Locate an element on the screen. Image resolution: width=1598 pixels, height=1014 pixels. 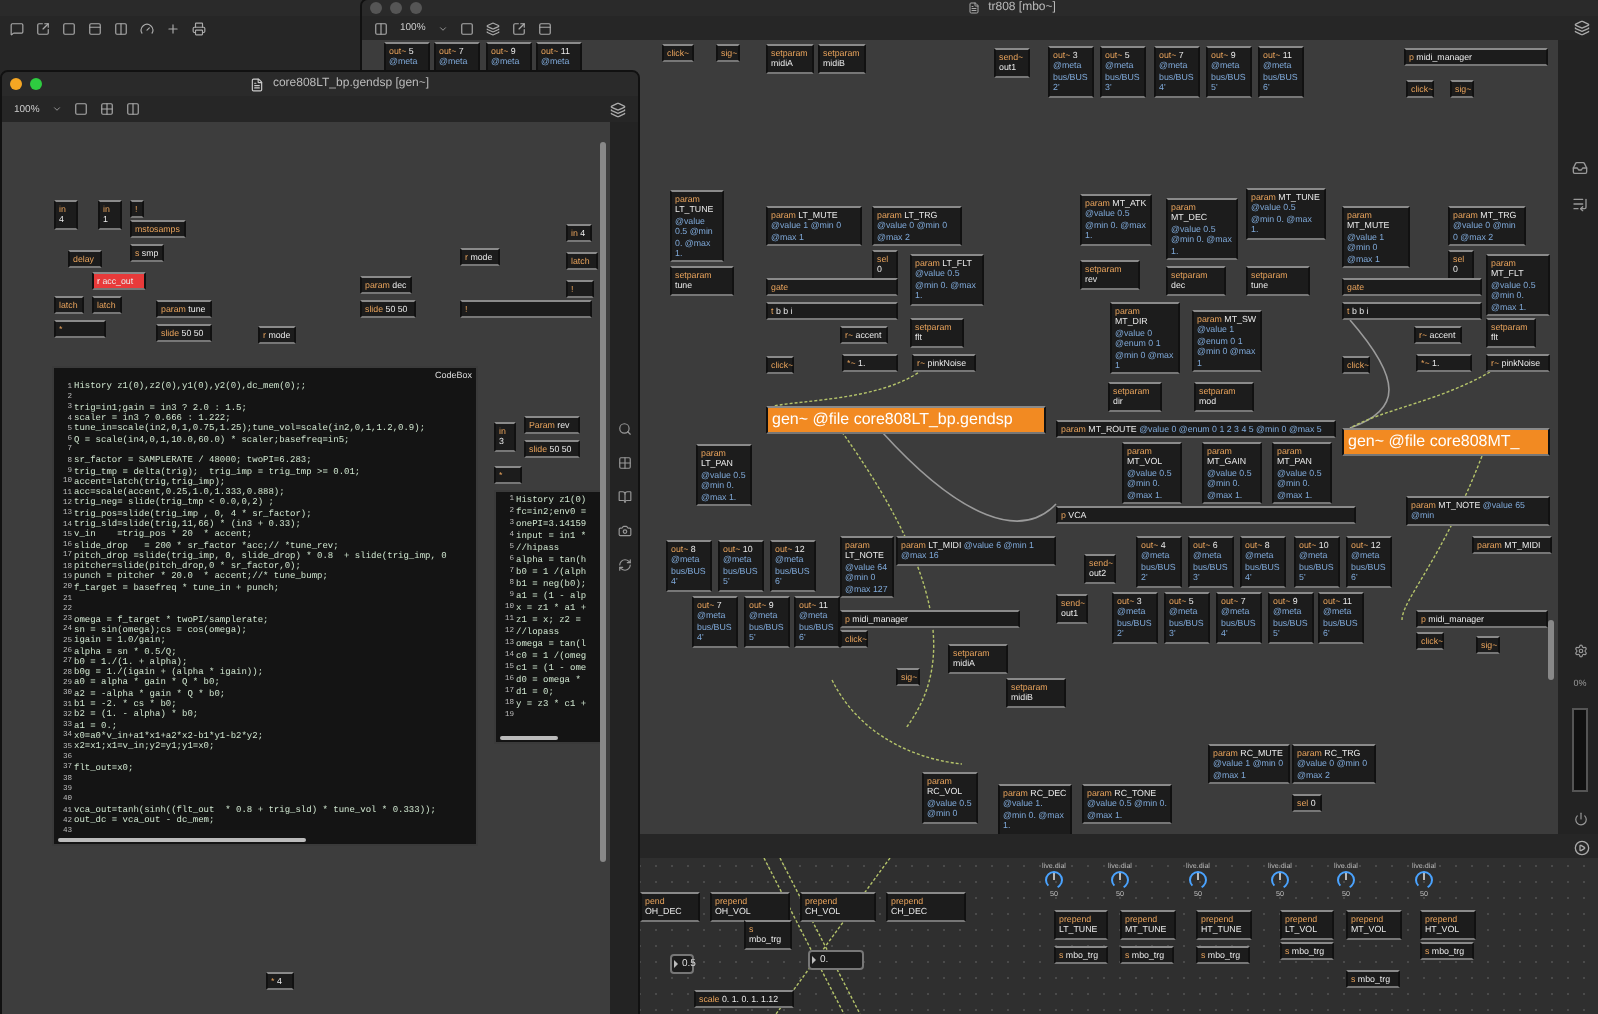
power-icon is located at coordinates (1580, 819).